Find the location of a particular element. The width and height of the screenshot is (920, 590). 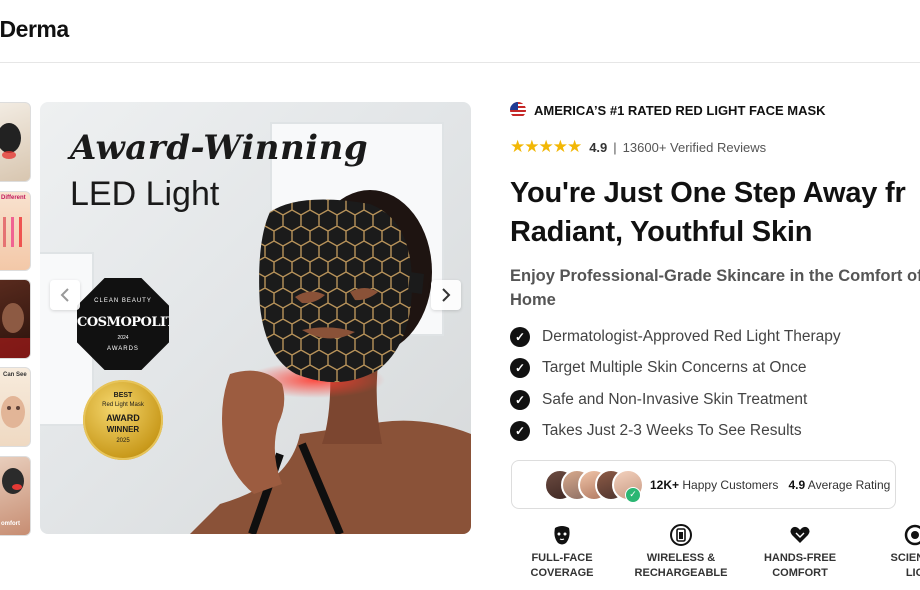

customer-avatars: ✓ is located at coordinates (594, 485).